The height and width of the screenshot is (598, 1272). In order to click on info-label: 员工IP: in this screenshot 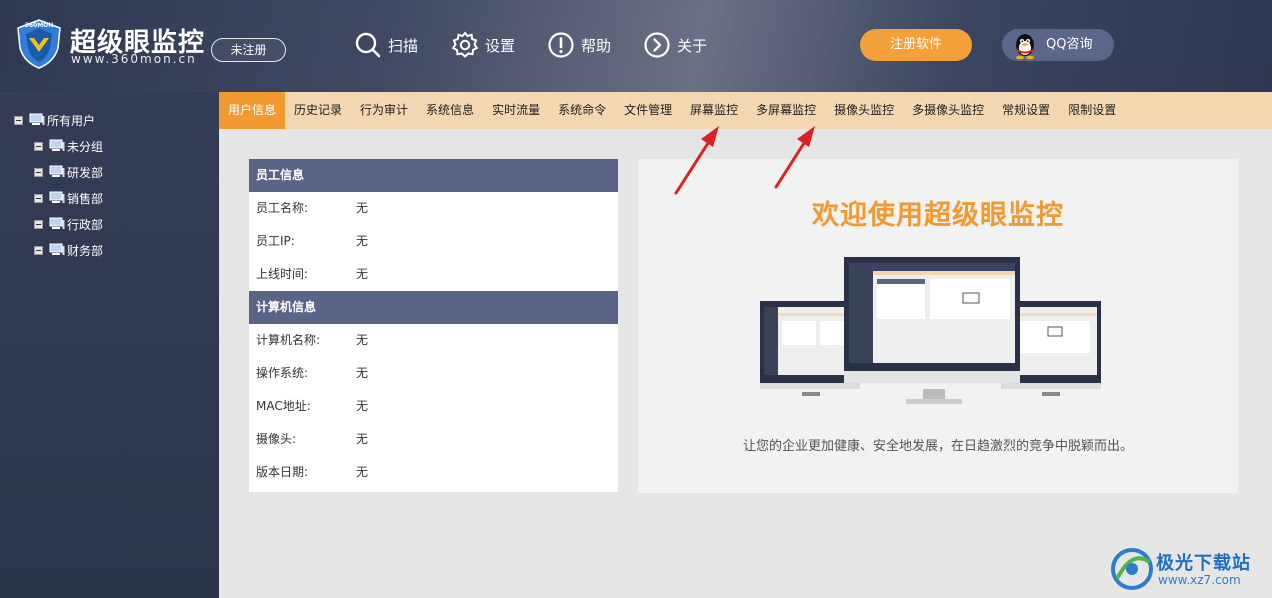, I will do `click(275, 241)`.